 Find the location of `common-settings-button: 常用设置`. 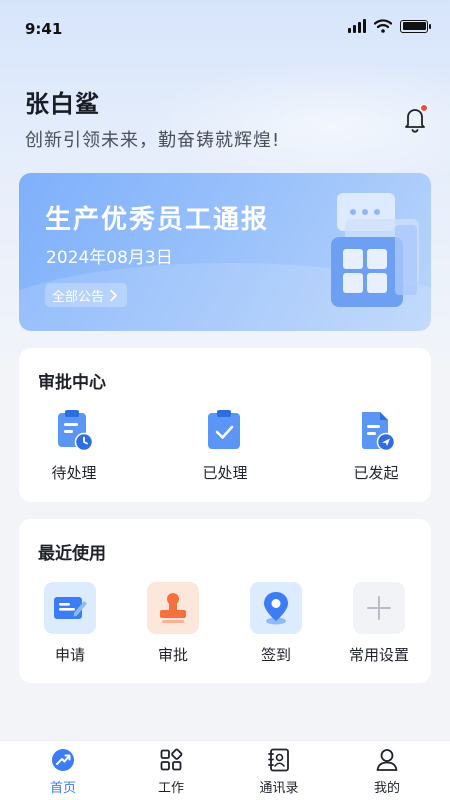

common-settings-button: 常用设置 is located at coordinates (379, 623).